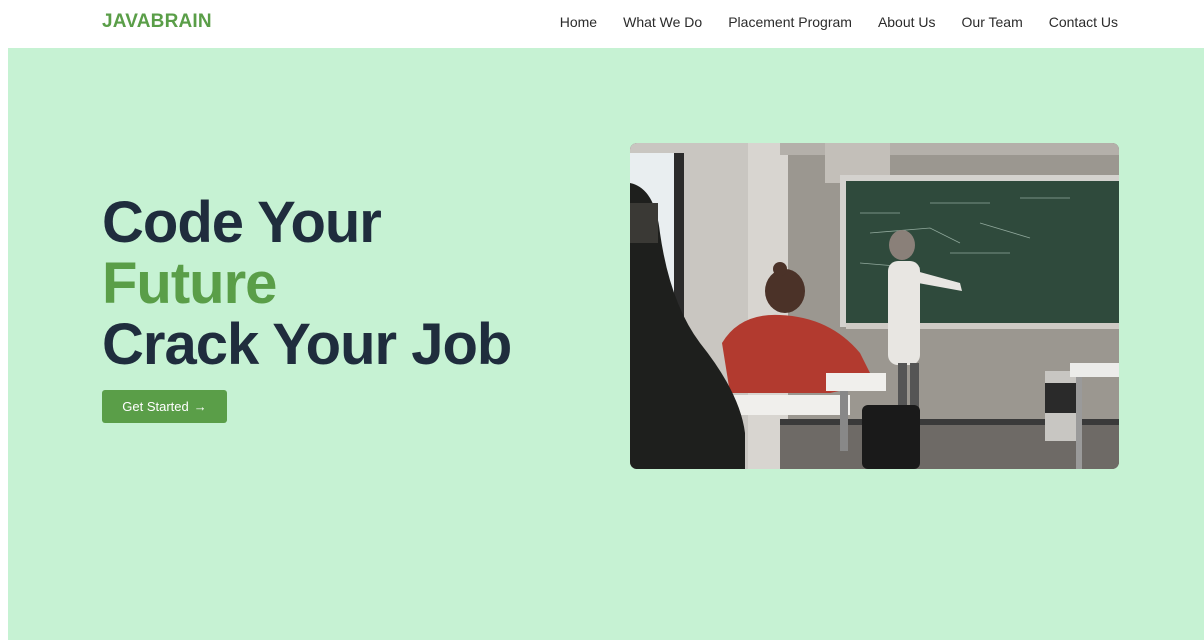 The width and height of the screenshot is (1204, 640). I want to click on get-started-button: Get Started →, so click(164, 406).